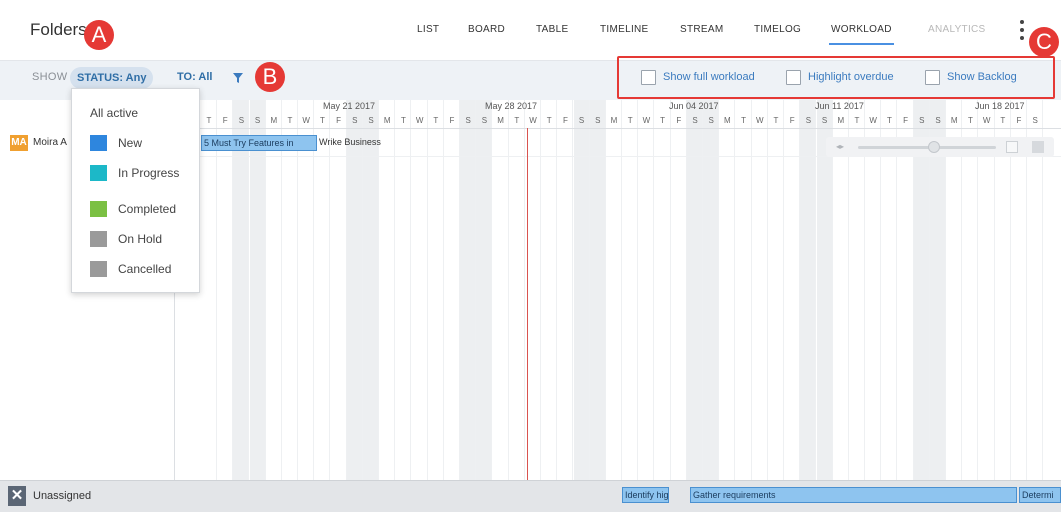 Image resolution: width=1061 pixels, height=512 pixels. Describe the element at coordinates (552, 29) in the screenshot. I see `tab-table: TABLE` at that location.